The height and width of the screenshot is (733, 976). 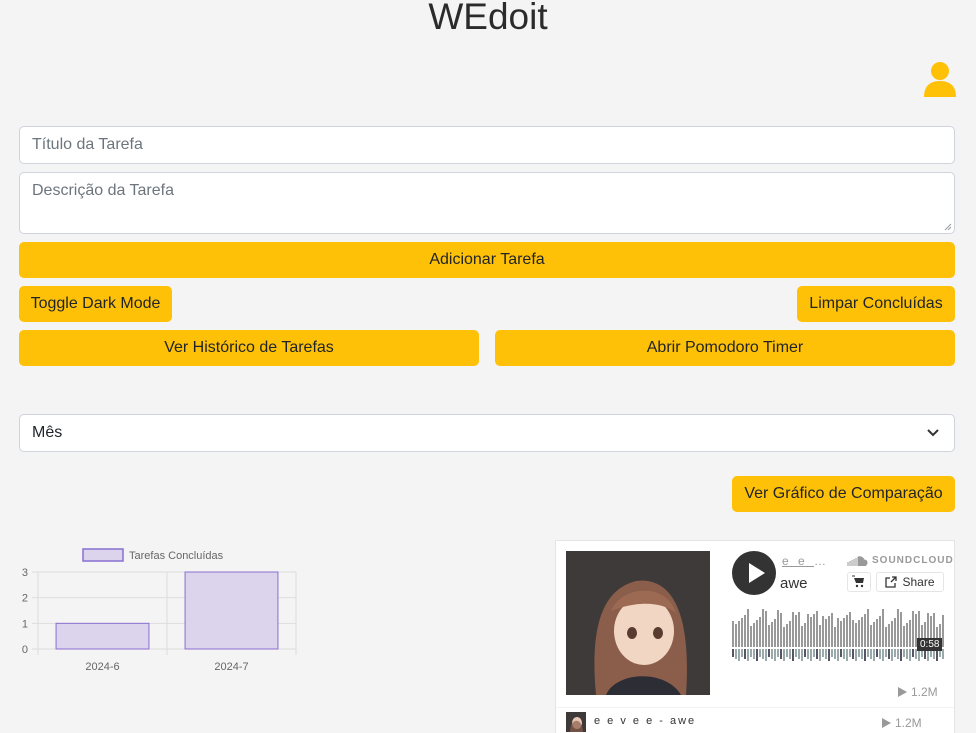 I want to click on resize-grip-icon, so click(x=948, y=227).